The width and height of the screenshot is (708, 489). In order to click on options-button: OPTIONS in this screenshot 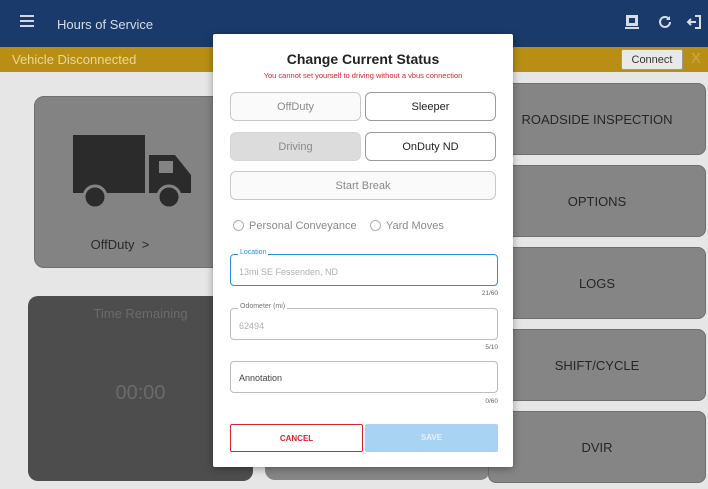, I will do `click(597, 201)`.